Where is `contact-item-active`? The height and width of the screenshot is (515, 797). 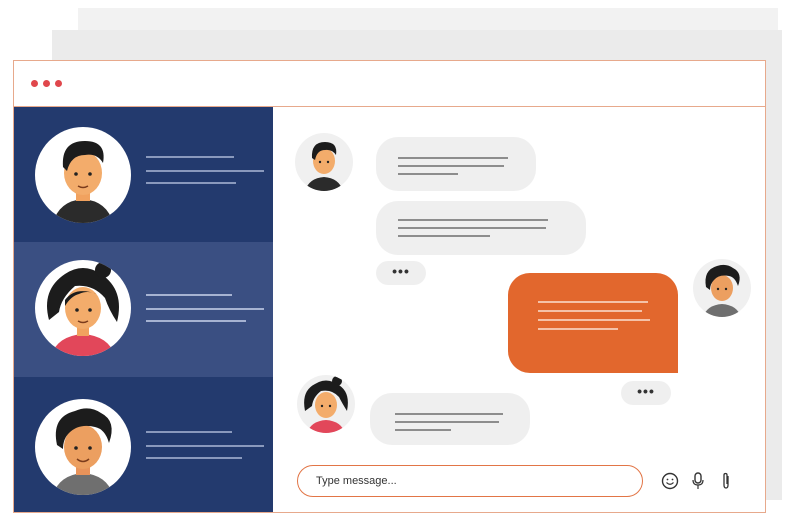
contact-item-active is located at coordinates (143, 309).